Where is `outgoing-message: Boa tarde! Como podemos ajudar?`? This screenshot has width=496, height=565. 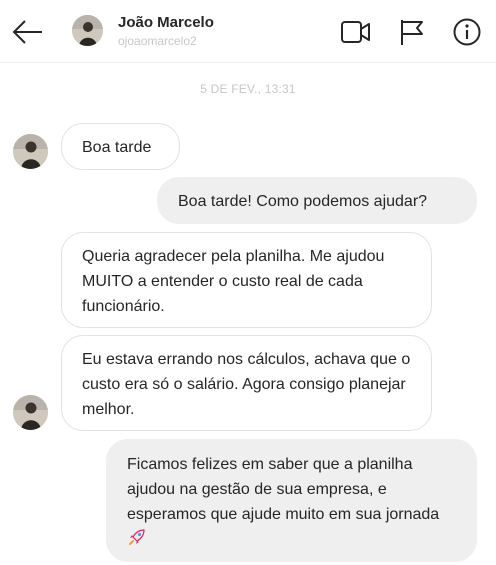 outgoing-message: Boa tarde! Como podemos ajudar? is located at coordinates (317, 200).